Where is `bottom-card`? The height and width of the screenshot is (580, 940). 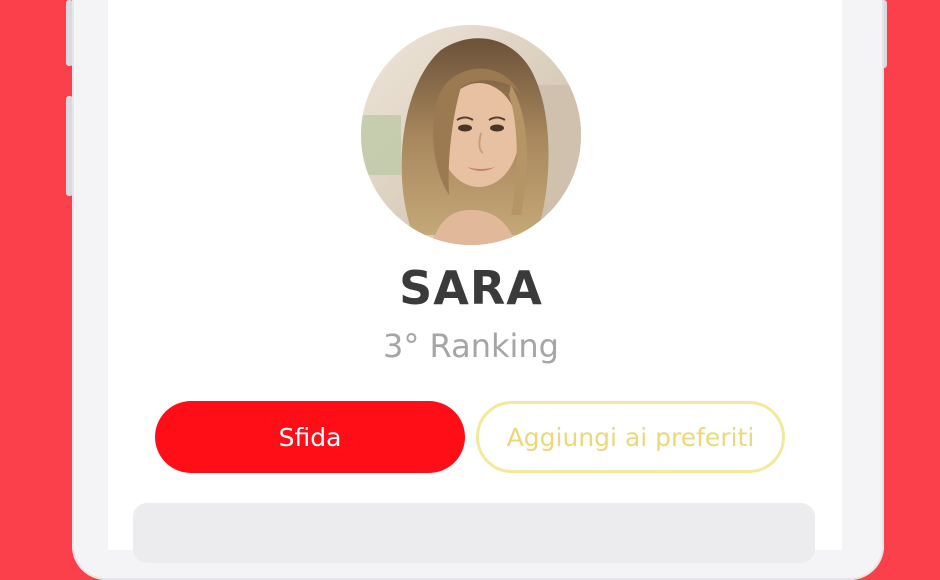 bottom-card is located at coordinates (474, 533).